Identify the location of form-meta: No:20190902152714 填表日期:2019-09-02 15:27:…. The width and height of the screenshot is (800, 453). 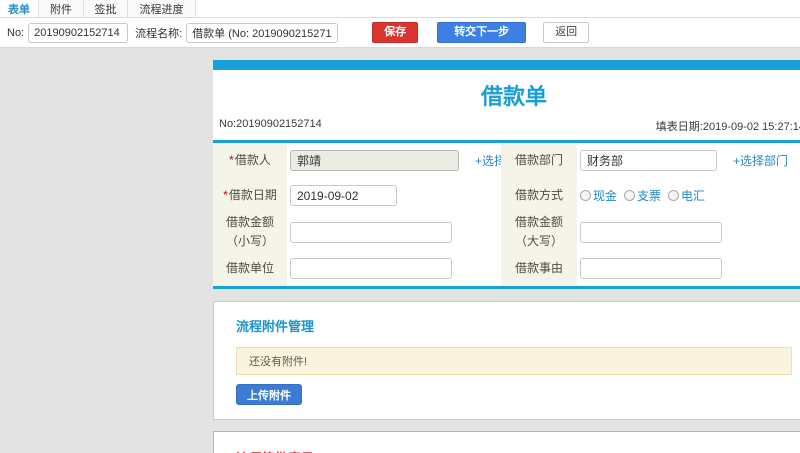
(506, 128).